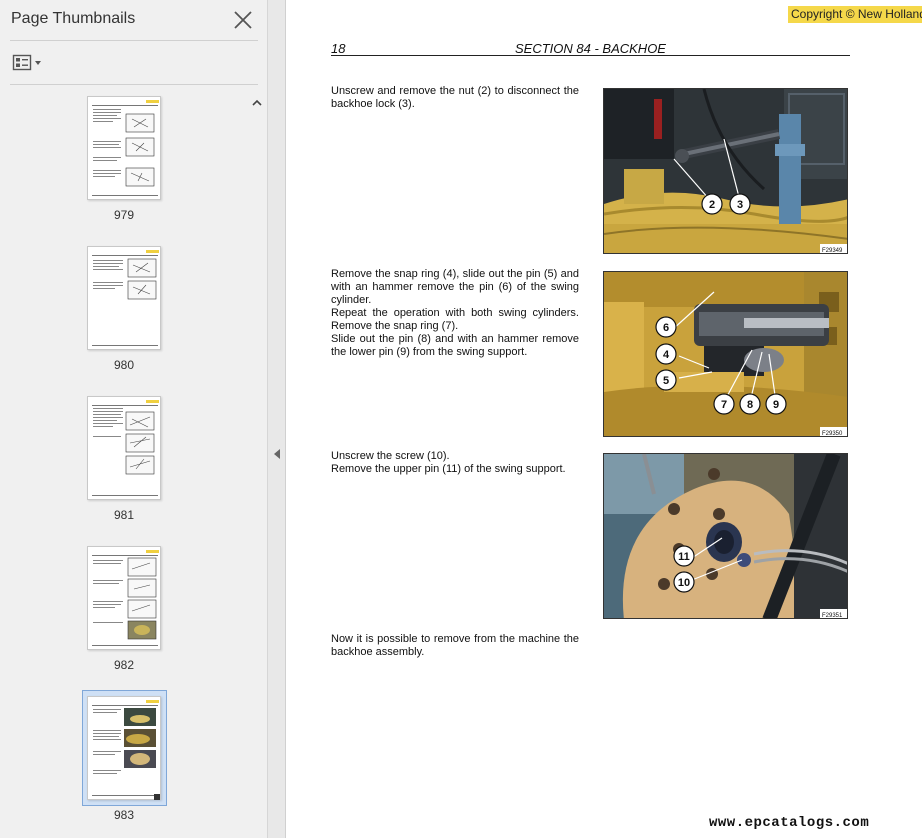  Describe the element at coordinates (124, 815) in the screenshot. I see `thumbnail-page-number: 983` at that location.